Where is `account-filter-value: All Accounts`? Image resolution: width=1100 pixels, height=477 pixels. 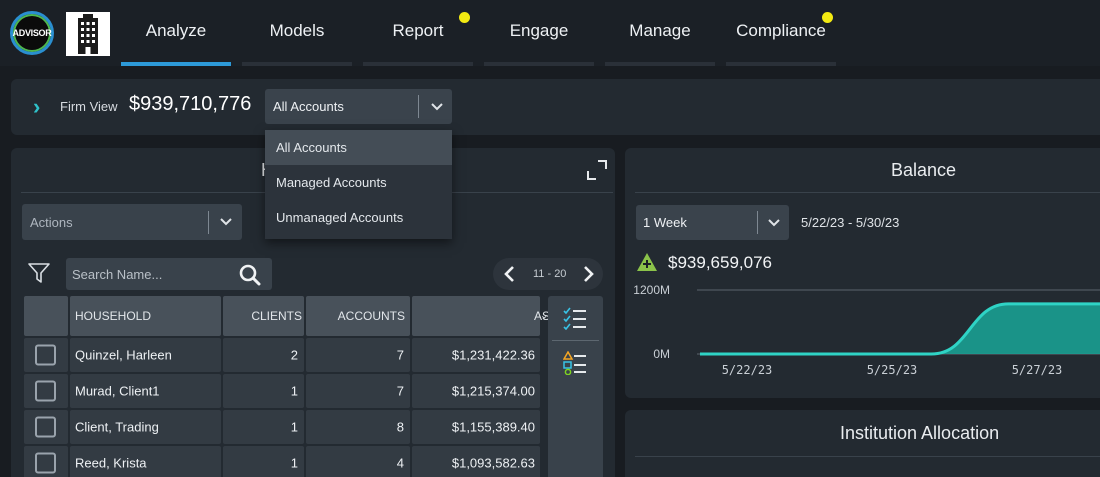
account-filter-value: All Accounts is located at coordinates (308, 106).